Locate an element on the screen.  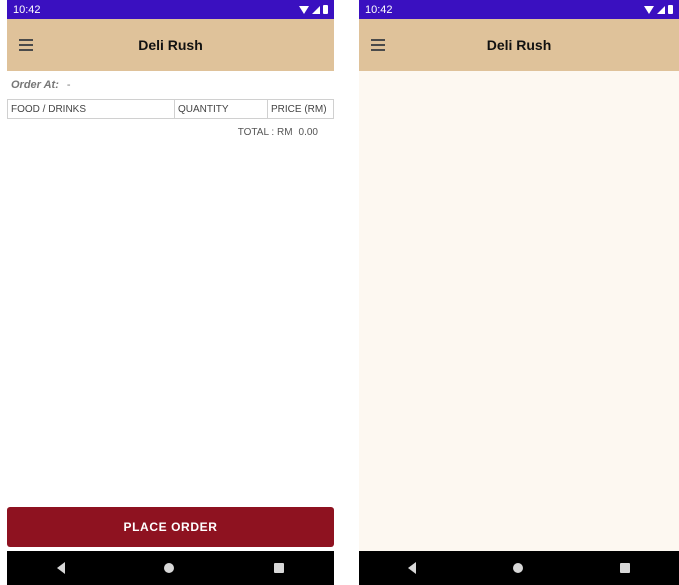
column-header-quantity: QUANTITY is located at coordinates (221, 109).